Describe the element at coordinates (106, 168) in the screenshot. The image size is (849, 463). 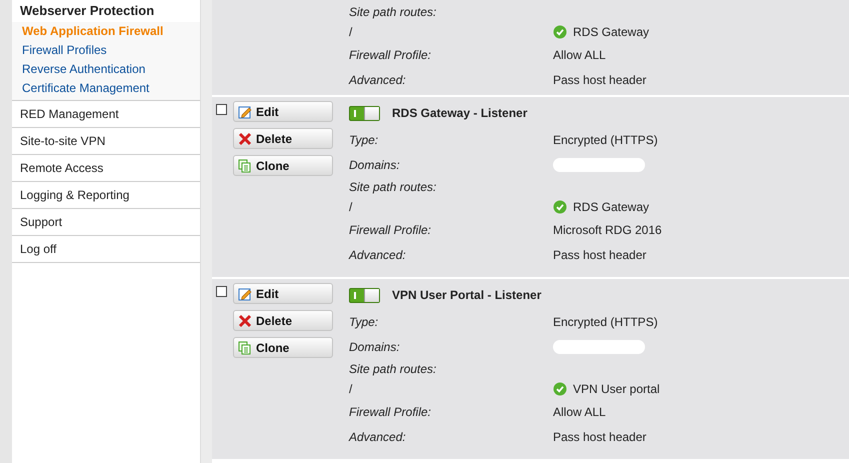
I see `sidebar-item: Remote Access` at that location.